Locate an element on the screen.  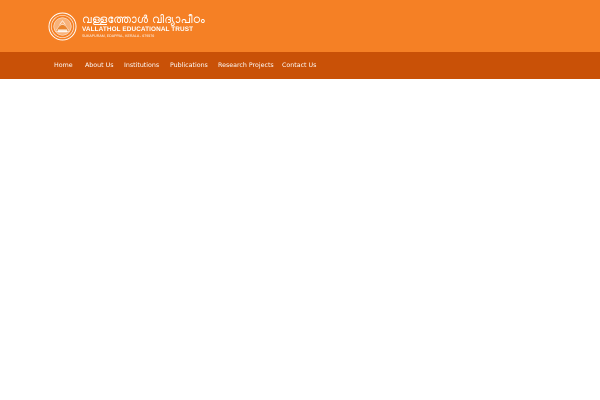
logo-malayalam-title: വള്ളത്തോൾ വിദ്യാപീഠം is located at coordinates (144, 19).